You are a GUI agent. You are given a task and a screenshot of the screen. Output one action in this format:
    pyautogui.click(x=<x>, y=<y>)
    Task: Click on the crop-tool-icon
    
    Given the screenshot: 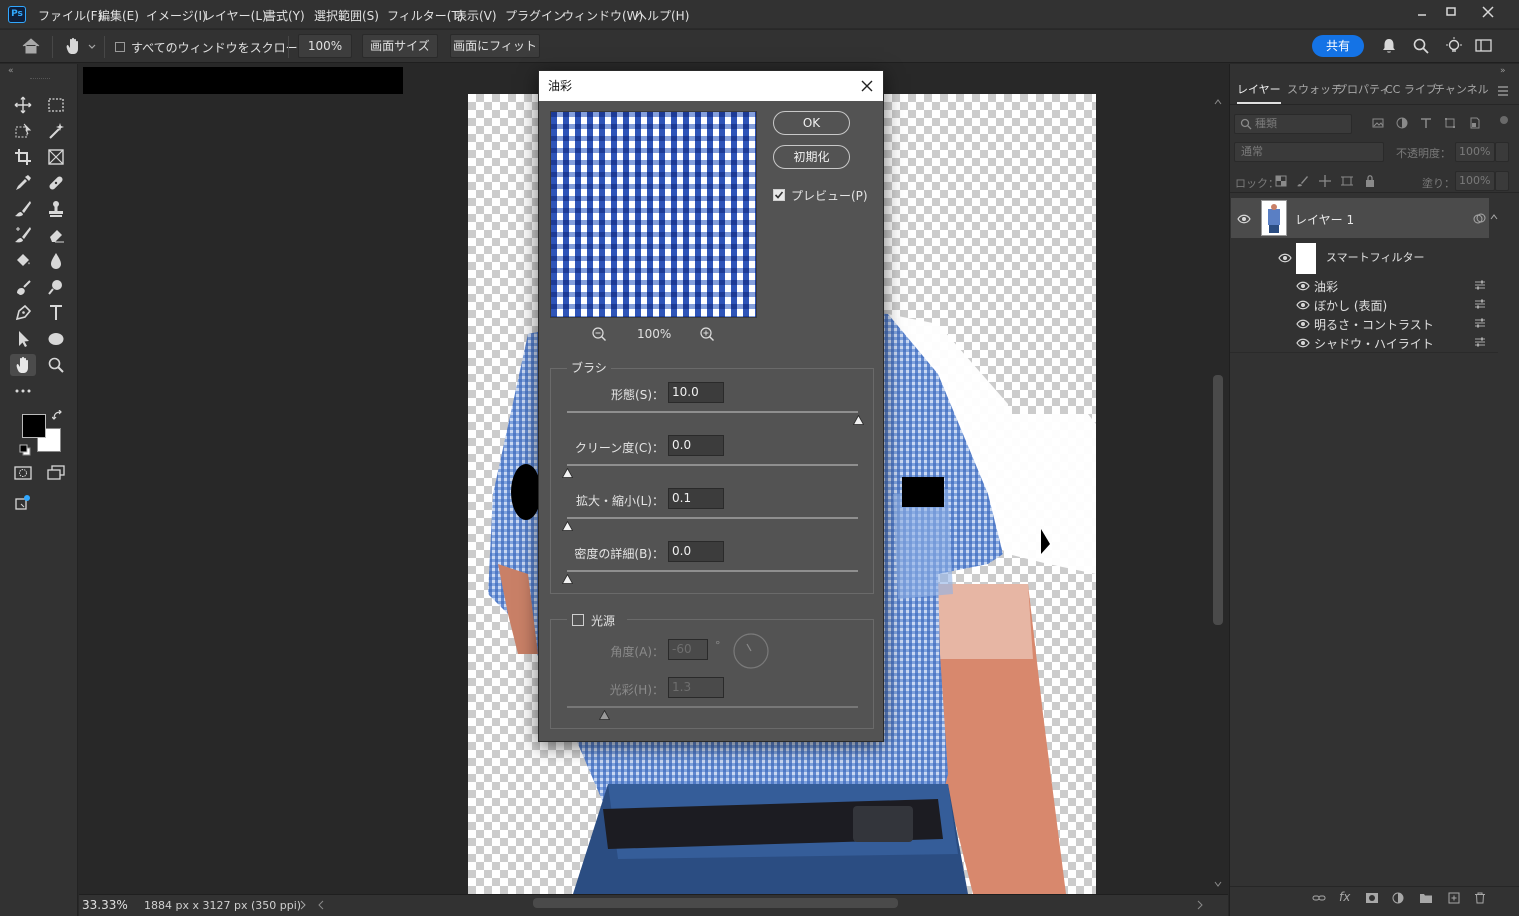 What is the action you would take?
    pyautogui.click(x=23, y=157)
    